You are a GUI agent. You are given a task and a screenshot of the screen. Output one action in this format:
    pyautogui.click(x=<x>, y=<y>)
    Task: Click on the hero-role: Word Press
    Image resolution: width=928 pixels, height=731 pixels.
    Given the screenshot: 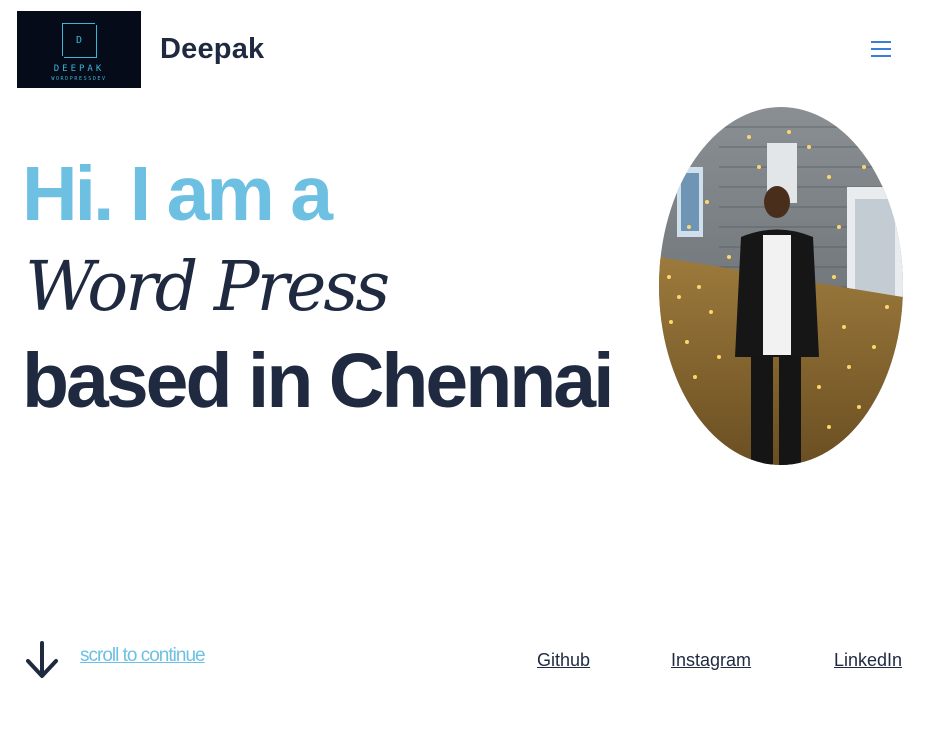 What is the action you would take?
    pyautogui.click(x=207, y=287)
    